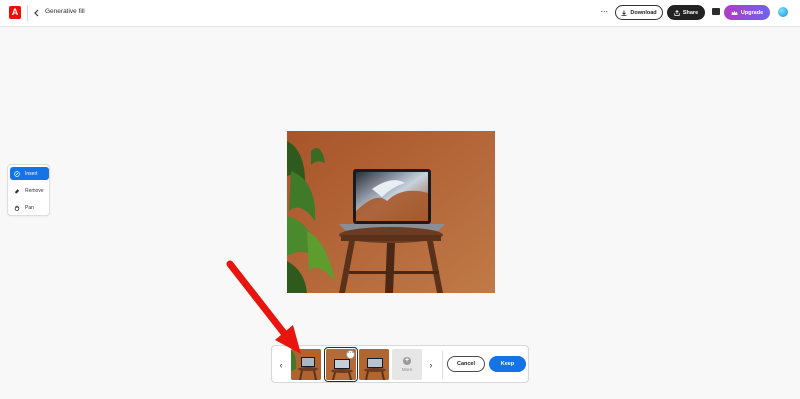 Image resolution: width=800 pixels, height=399 pixels. Describe the element at coordinates (34, 190) in the screenshot. I see `tool-remove-label: Remove` at that location.